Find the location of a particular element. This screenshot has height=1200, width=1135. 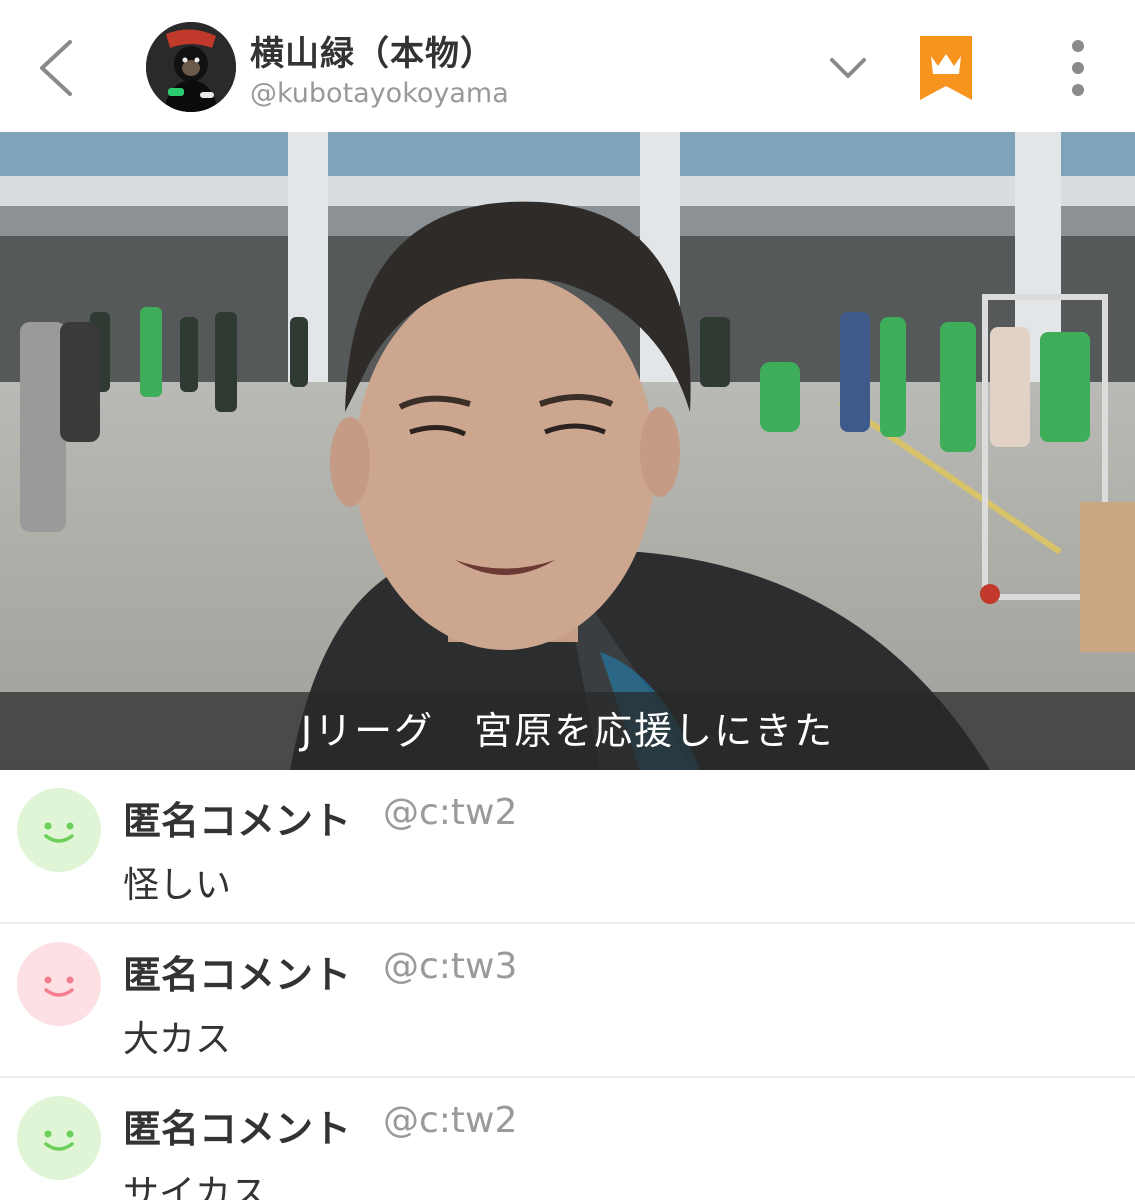

comment-text: 大カス is located at coordinates (177, 1039).